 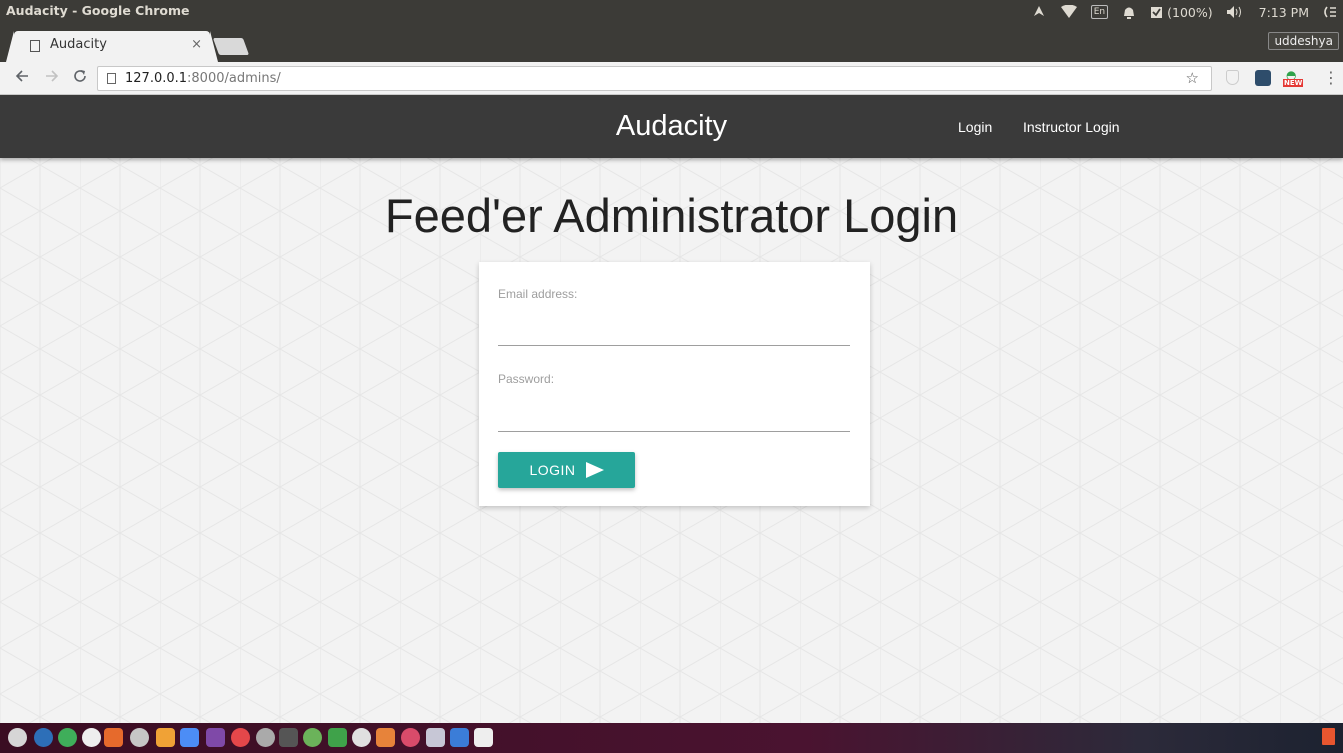 I want to click on star-icon: ☆, so click(x=1192, y=78).